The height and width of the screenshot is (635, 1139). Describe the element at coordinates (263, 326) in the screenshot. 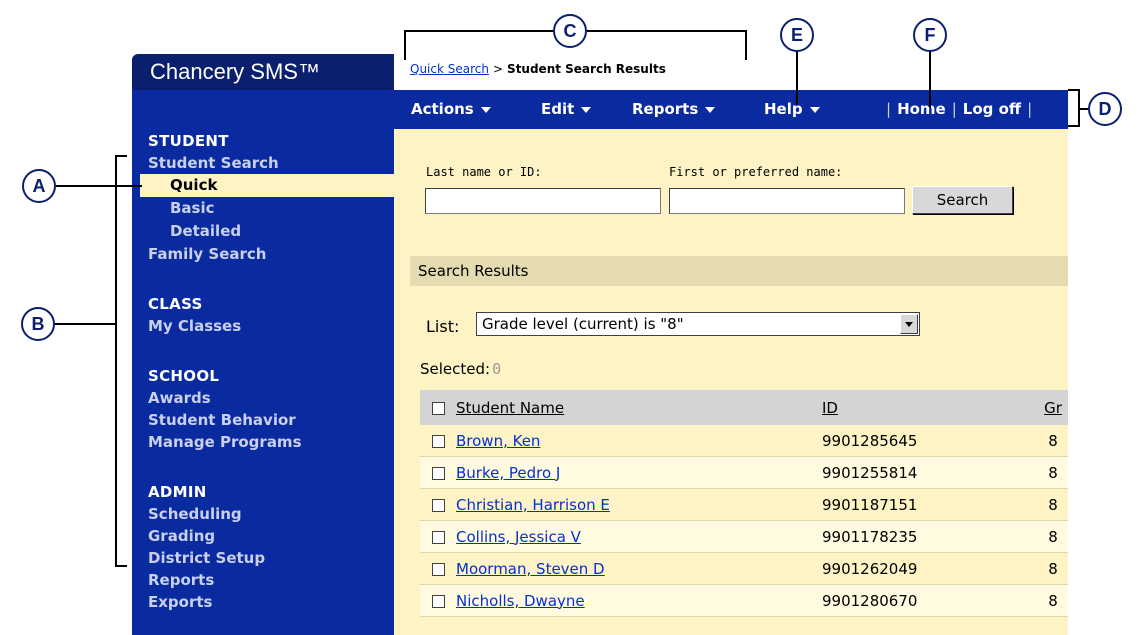

I see `sidebar-item-my-classes: My Classes` at that location.